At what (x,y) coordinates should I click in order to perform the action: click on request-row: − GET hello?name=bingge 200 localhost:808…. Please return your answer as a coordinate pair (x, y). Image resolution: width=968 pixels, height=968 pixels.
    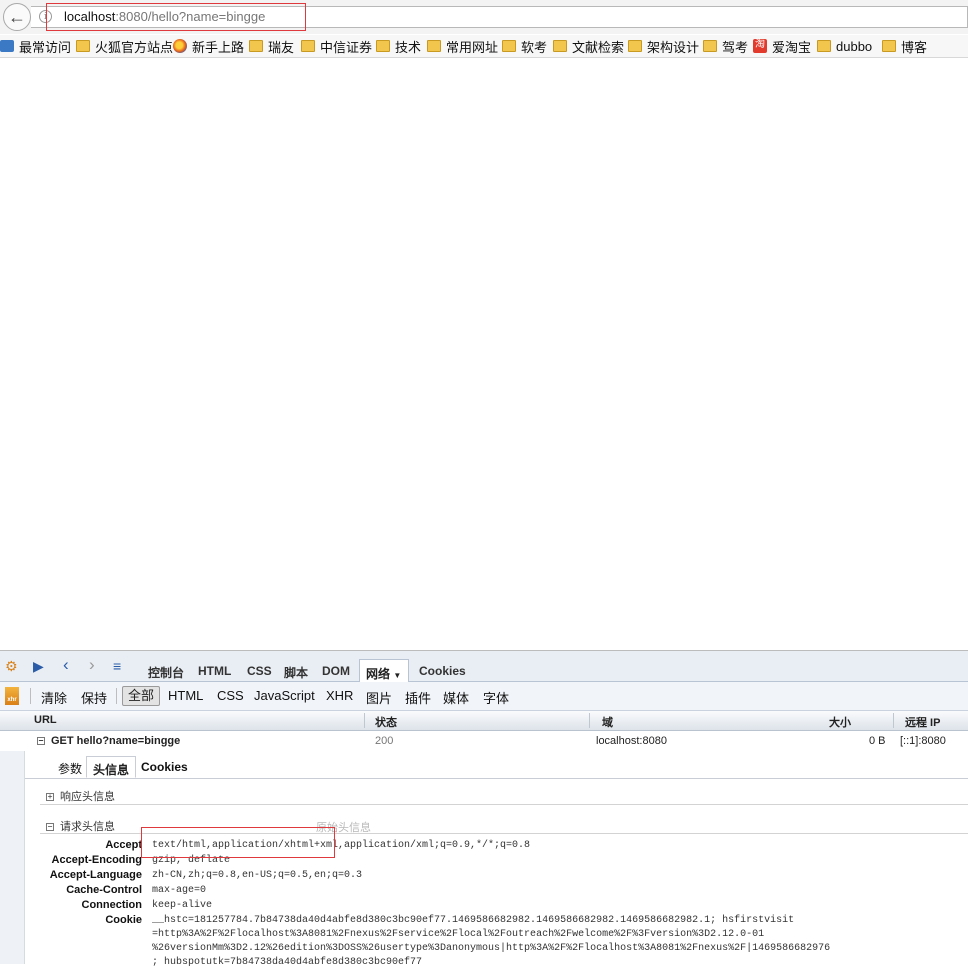
    Looking at the image, I should click on (484, 741).